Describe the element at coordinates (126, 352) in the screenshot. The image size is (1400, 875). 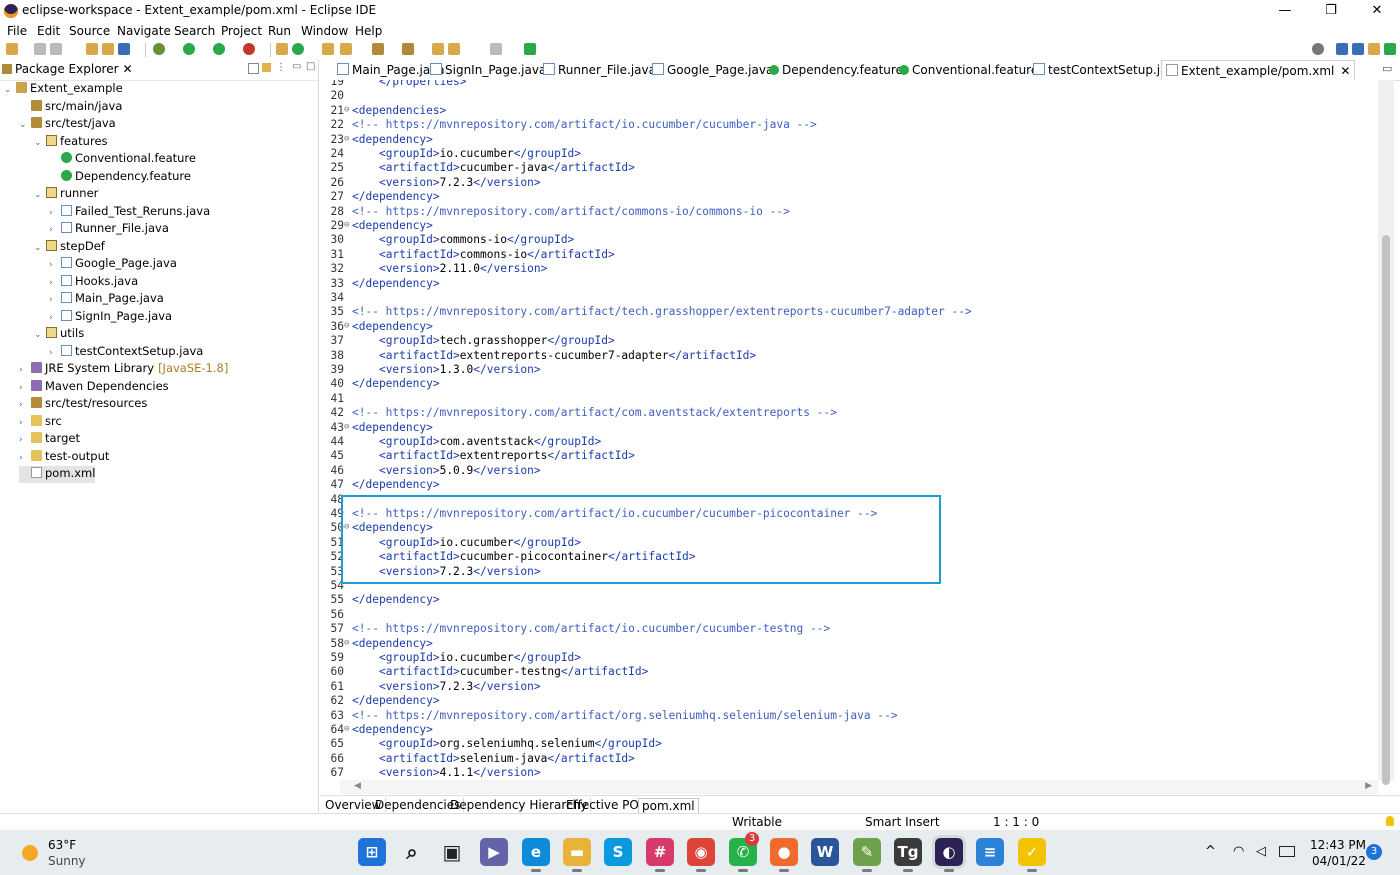
I see `tree-item: › testContextSetup.java` at that location.